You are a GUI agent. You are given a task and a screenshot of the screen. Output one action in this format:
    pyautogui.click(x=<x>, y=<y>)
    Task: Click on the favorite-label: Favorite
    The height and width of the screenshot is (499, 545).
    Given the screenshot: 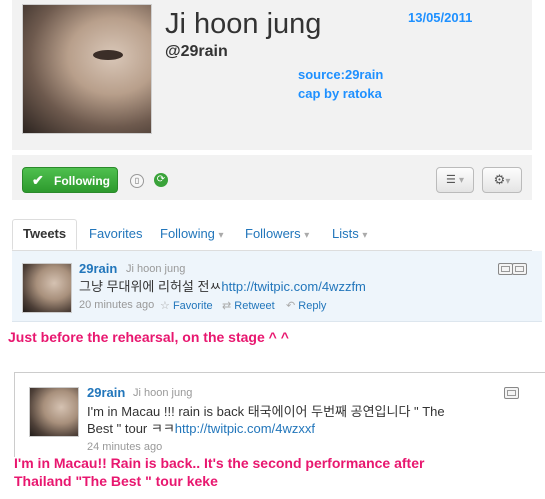 What is the action you would take?
    pyautogui.click(x=192, y=306)
    